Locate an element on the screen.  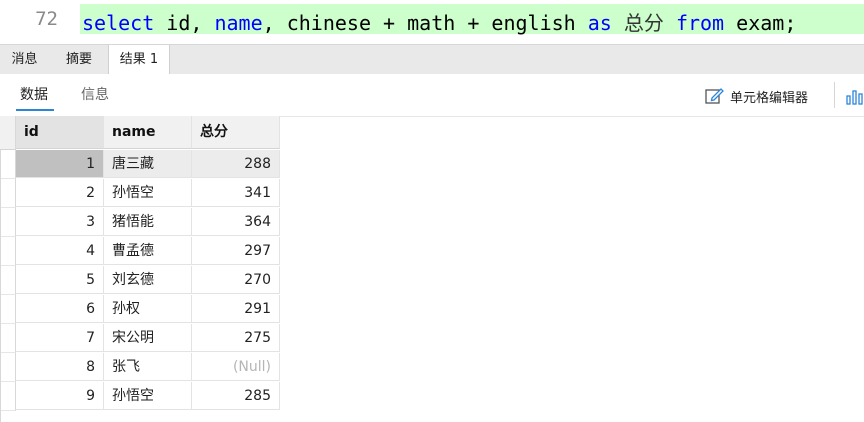
table-row: 7 宋公明 275 is located at coordinates (140, 338).